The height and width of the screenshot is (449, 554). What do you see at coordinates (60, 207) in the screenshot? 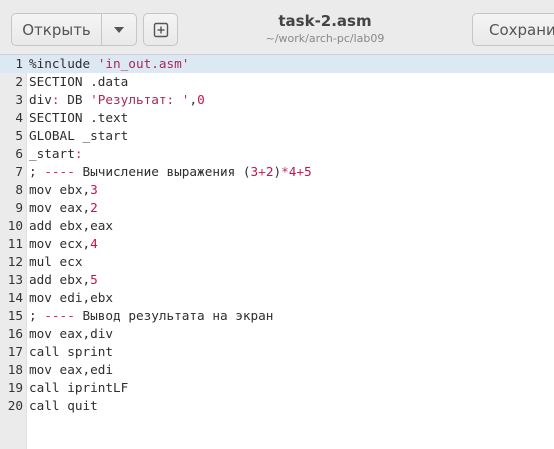
I see `code-token: mov eax,` at bounding box center [60, 207].